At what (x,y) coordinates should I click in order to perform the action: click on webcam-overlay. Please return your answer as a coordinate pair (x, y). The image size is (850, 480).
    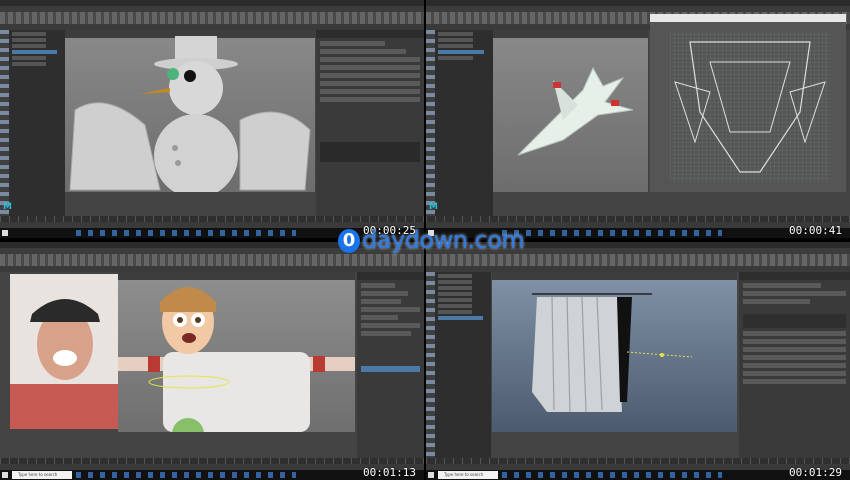
    Looking at the image, I should click on (64, 351).